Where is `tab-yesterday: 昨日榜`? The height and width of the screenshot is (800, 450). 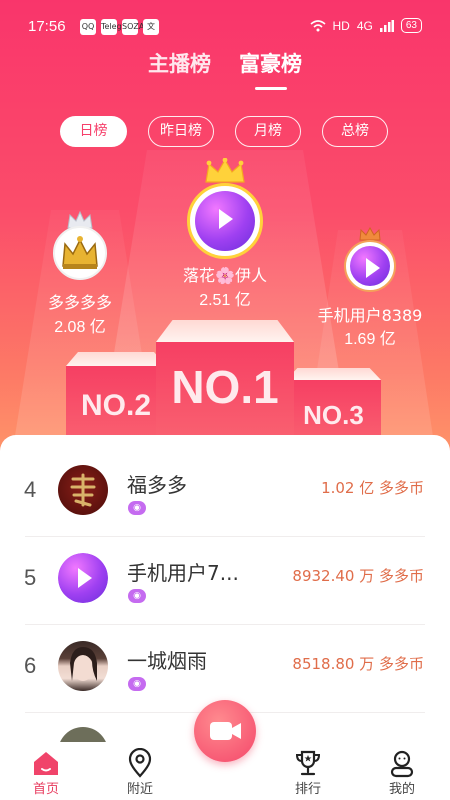
tab-yesterday: 昨日榜 is located at coordinates (181, 131).